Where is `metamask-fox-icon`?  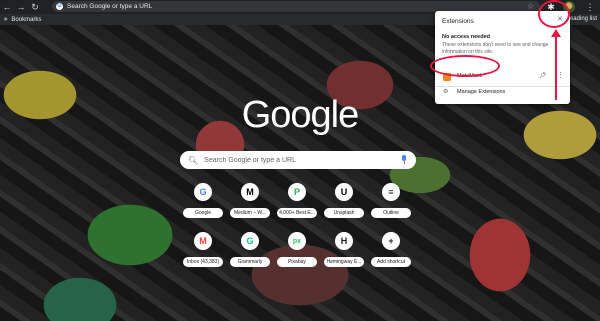
metamask-fox-icon is located at coordinates (447, 77).